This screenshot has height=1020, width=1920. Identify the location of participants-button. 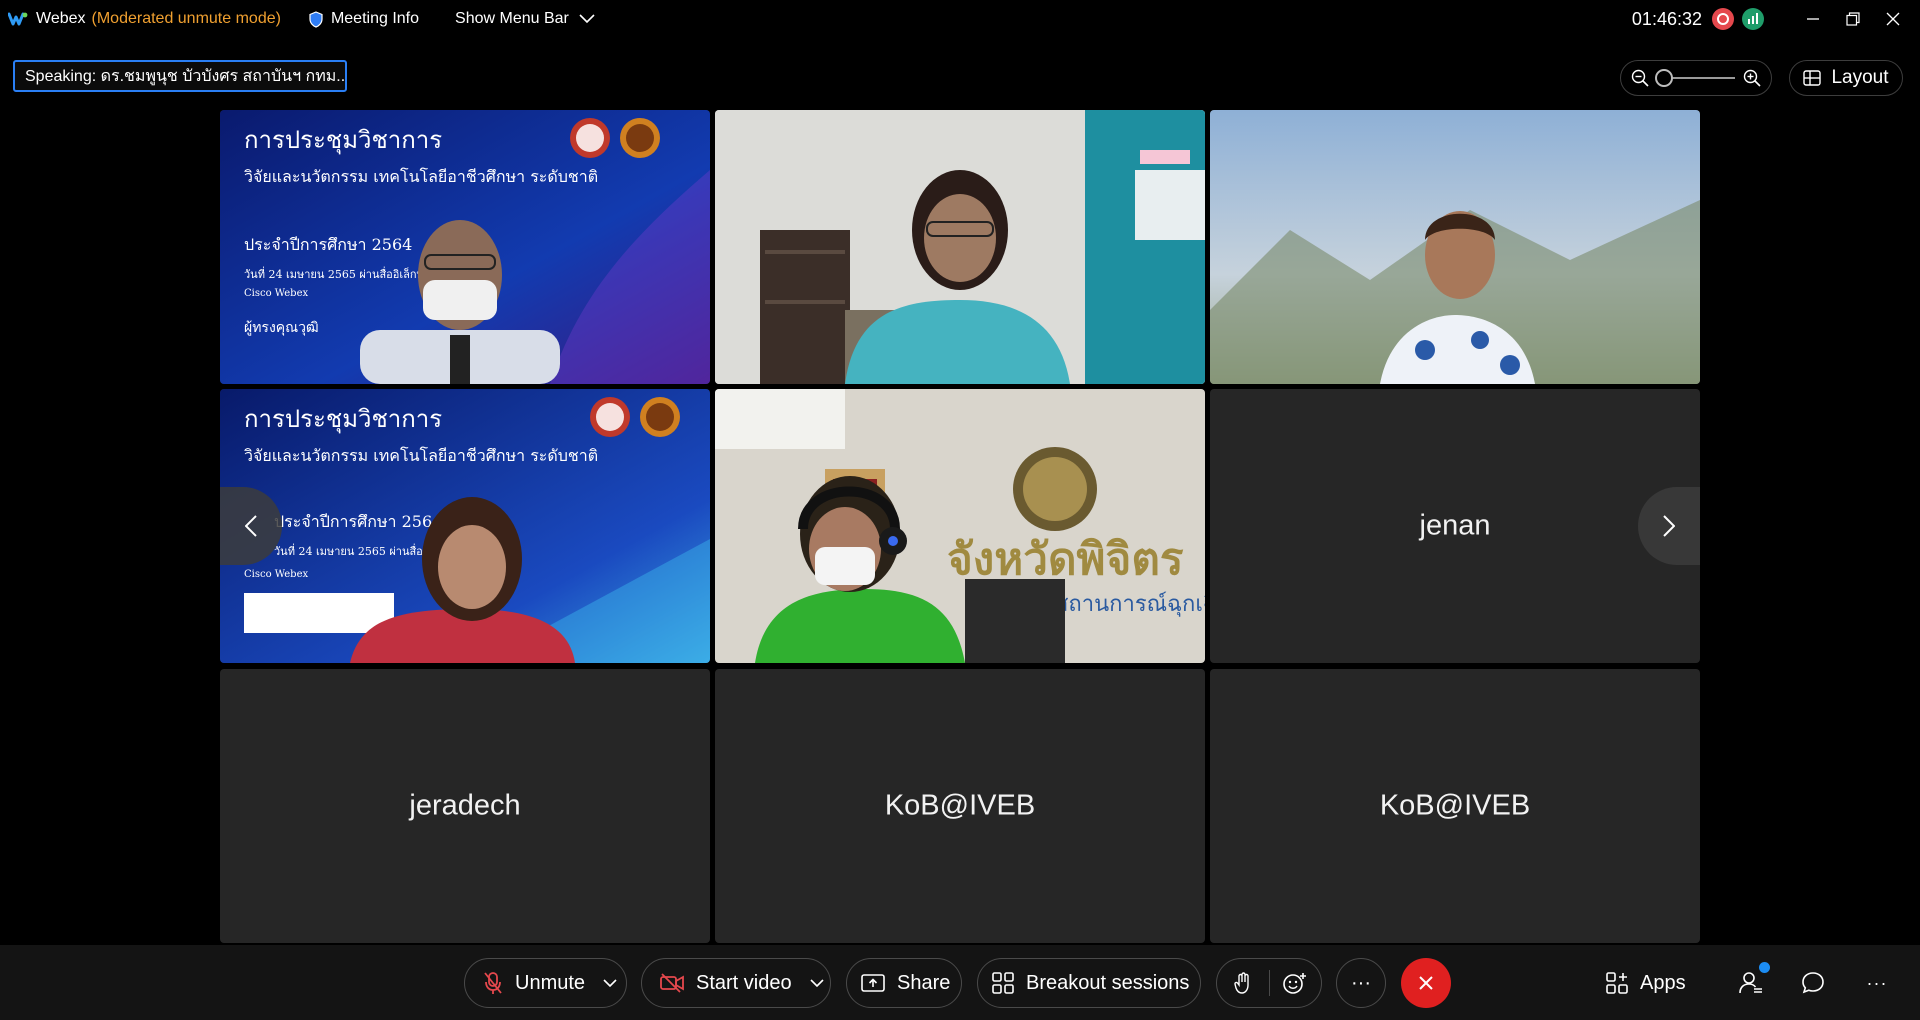
(1751, 983).